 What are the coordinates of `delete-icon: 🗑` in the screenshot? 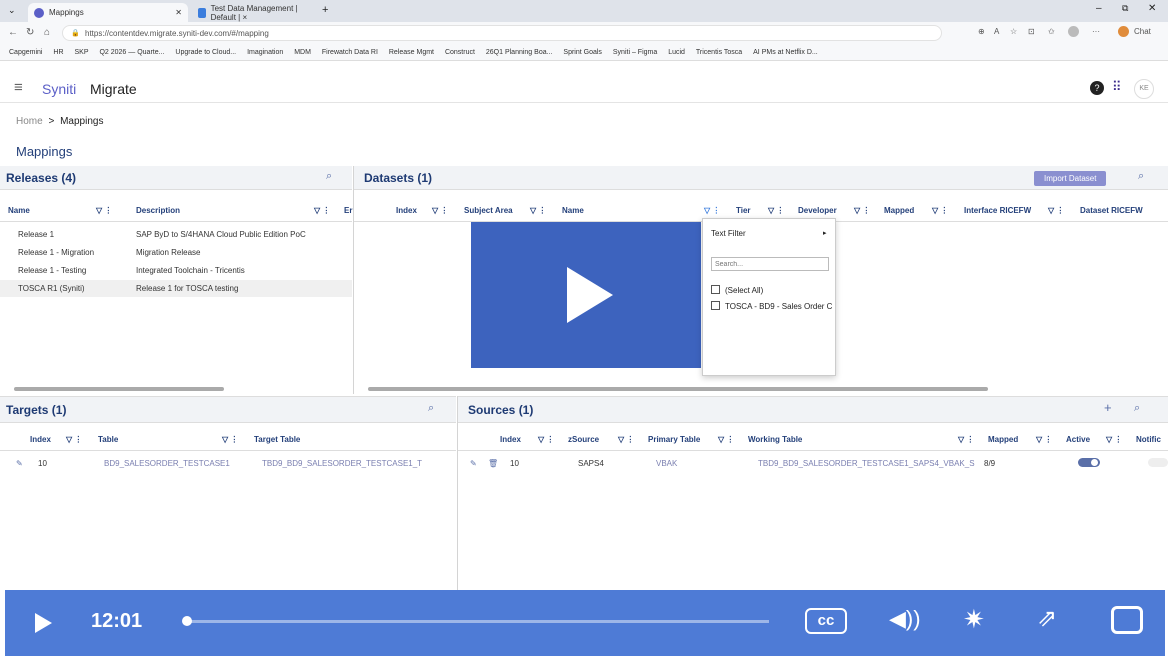 It's located at (493, 463).